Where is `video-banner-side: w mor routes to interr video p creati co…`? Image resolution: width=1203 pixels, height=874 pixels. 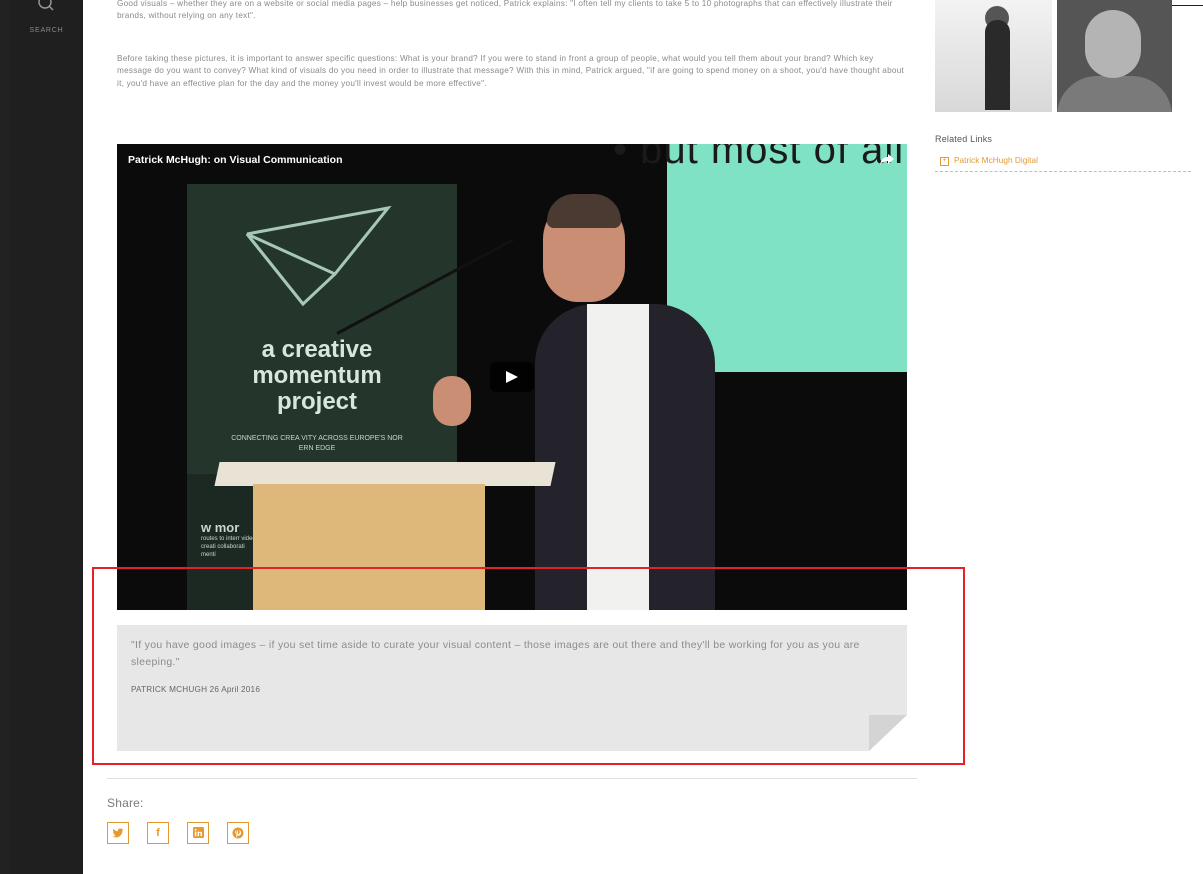 video-banner-side: w mor routes to interr video p creati co… is located at coordinates (231, 539).